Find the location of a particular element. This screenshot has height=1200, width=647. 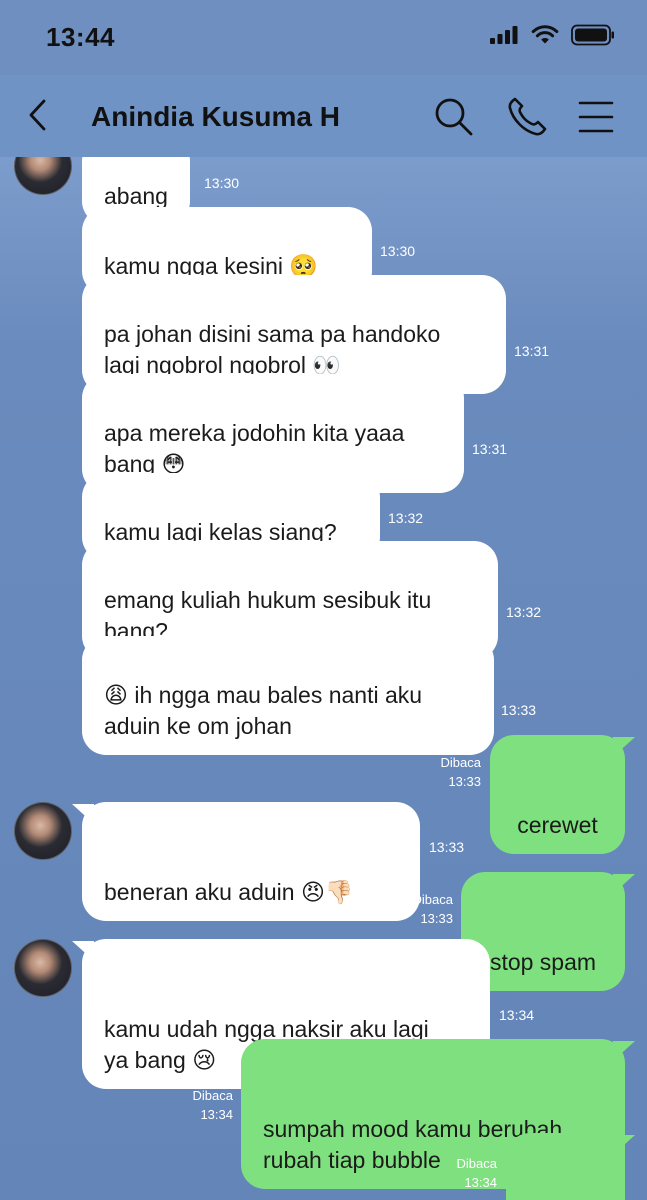

chat-header: Anindia Kusuma H is located at coordinates (323, 116).